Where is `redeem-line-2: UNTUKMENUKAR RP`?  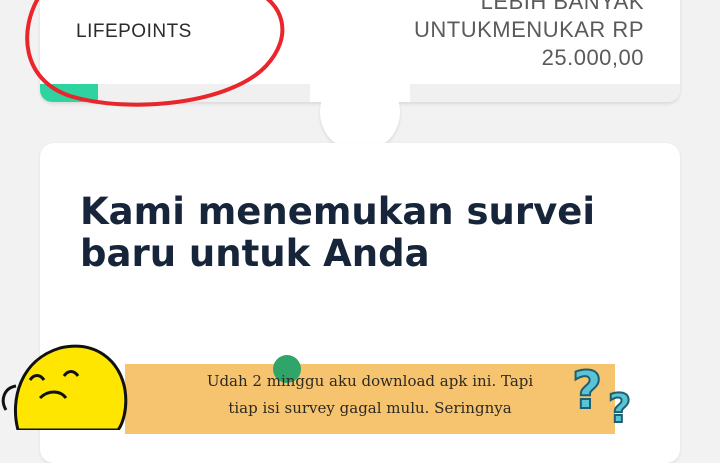
redeem-line-2: UNTUKMENUKAR RP is located at coordinates (529, 29).